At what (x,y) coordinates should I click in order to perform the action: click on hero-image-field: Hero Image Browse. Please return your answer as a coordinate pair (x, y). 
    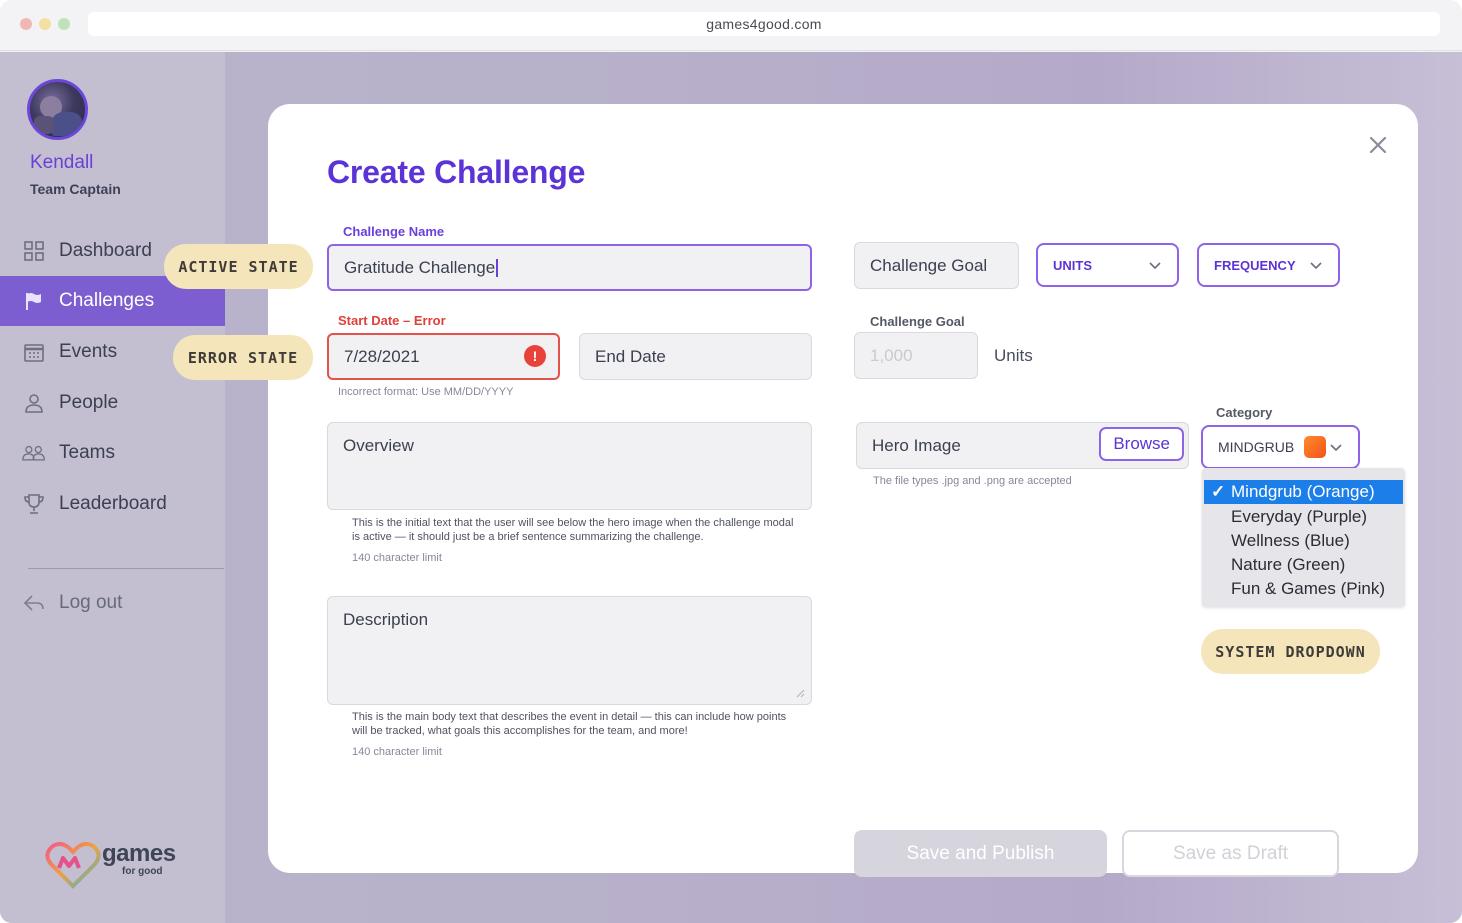
    Looking at the image, I should click on (1022, 445).